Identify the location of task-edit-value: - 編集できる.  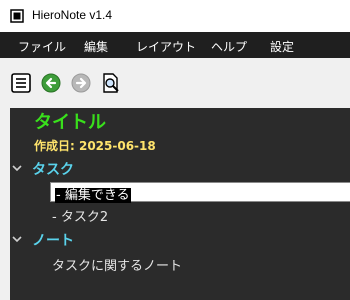
(93, 193).